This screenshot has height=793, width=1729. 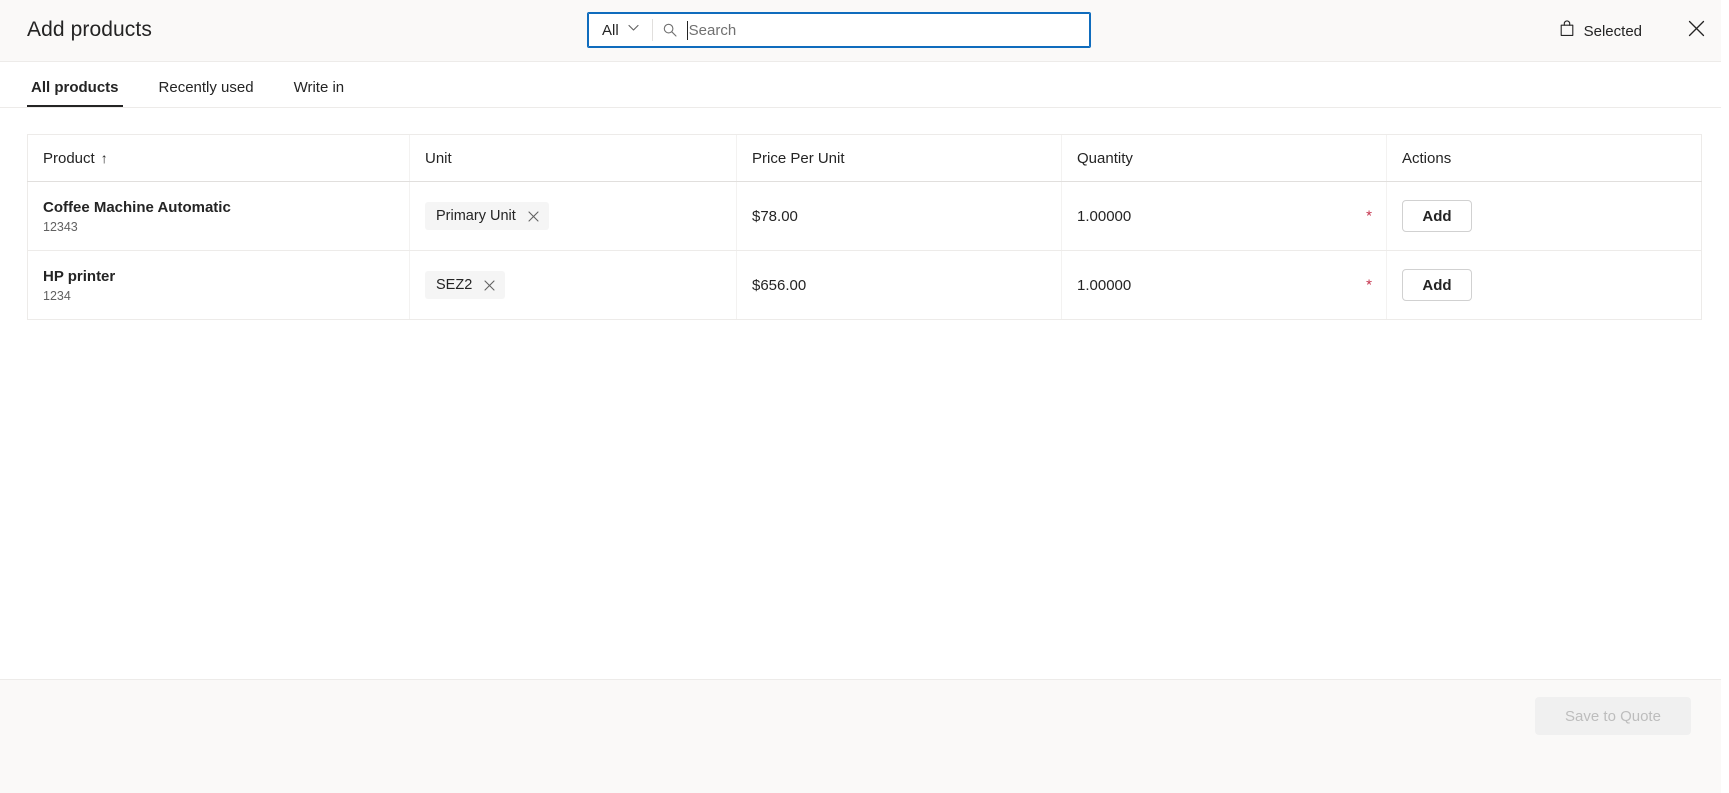 I want to click on column-header-product: Product ↑, so click(x=218, y=158).